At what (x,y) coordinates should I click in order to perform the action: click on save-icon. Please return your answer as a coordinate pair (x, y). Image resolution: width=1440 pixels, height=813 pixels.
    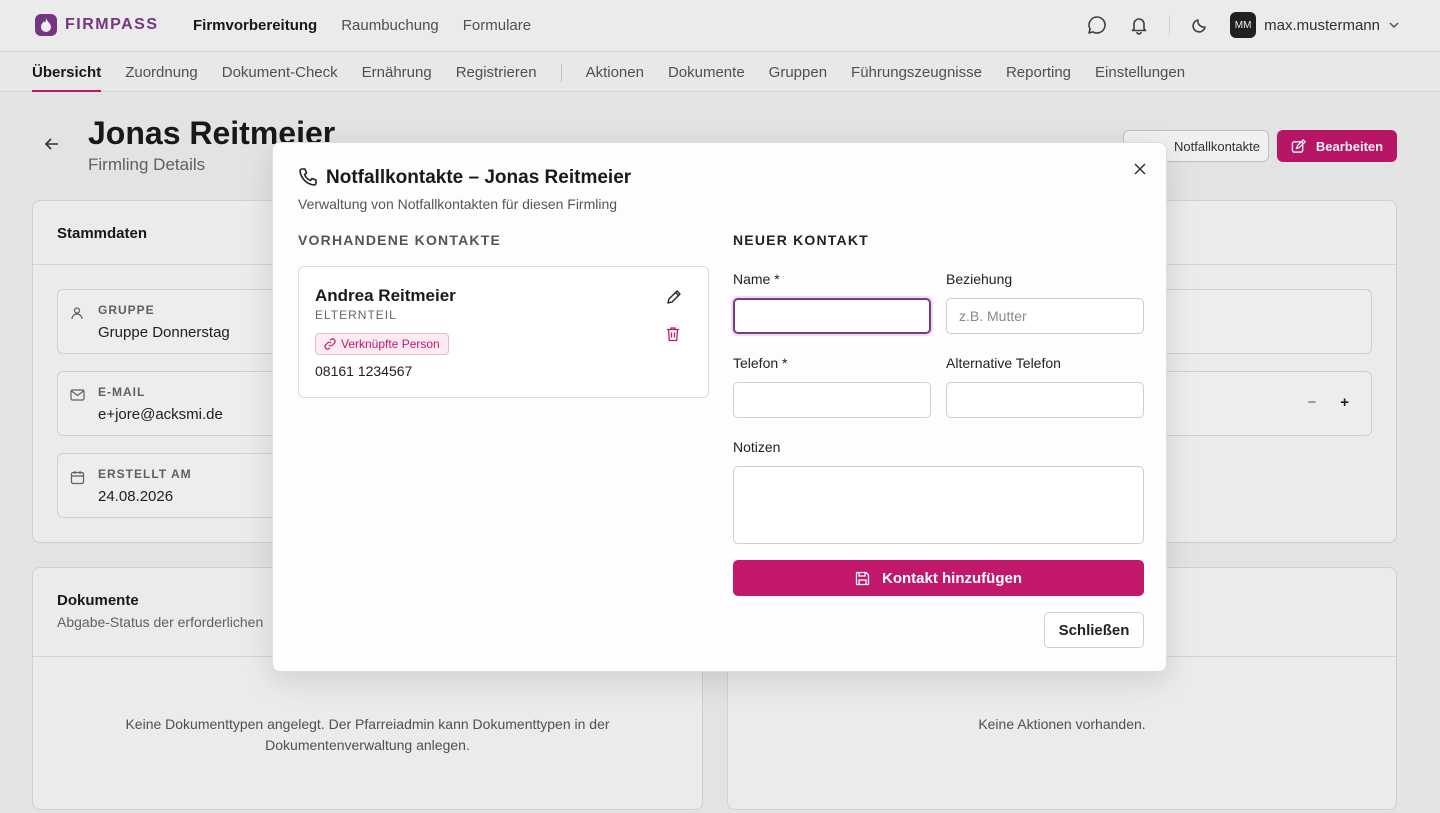
    Looking at the image, I should click on (862, 578).